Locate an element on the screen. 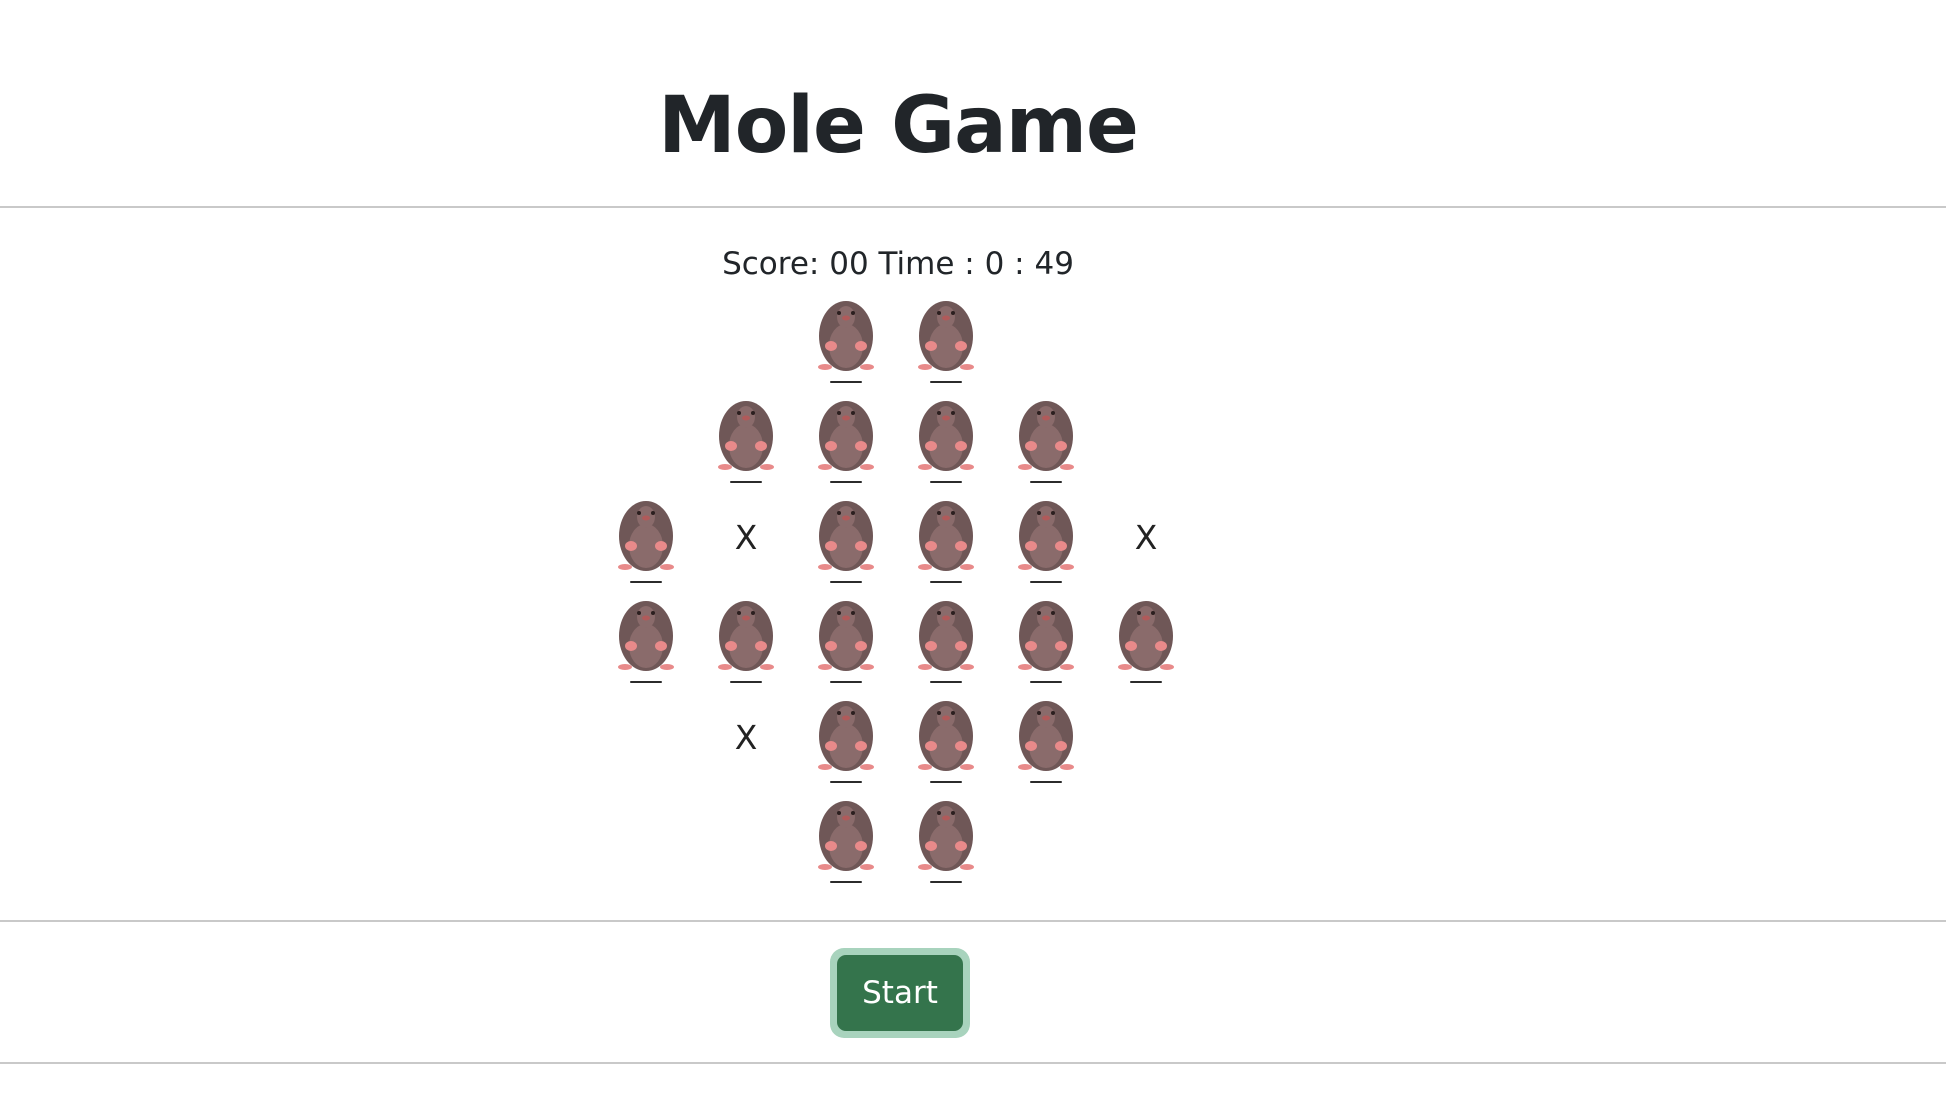 The height and width of the screenshot is (1102, 1946). start-button-label: Start is located at coordinates (900, 993).